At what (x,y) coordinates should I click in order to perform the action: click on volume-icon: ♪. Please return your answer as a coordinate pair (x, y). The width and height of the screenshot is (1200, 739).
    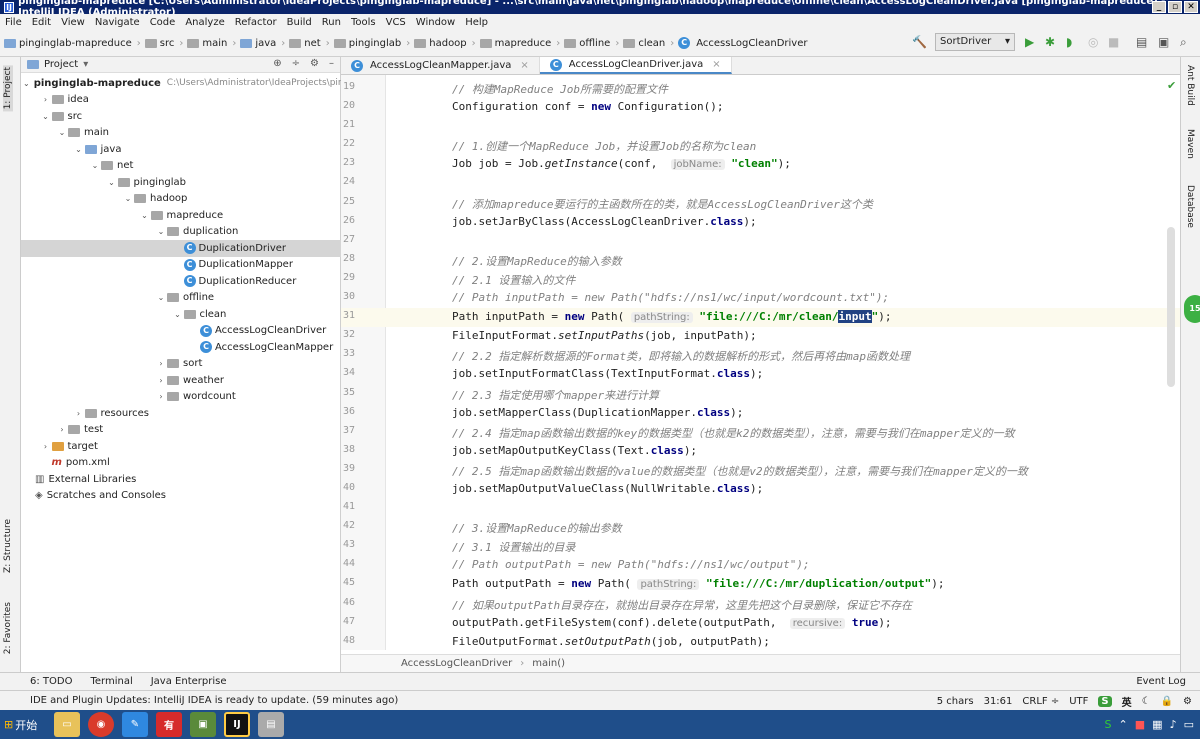
    Looking at the image, I should click on (1173, 724).